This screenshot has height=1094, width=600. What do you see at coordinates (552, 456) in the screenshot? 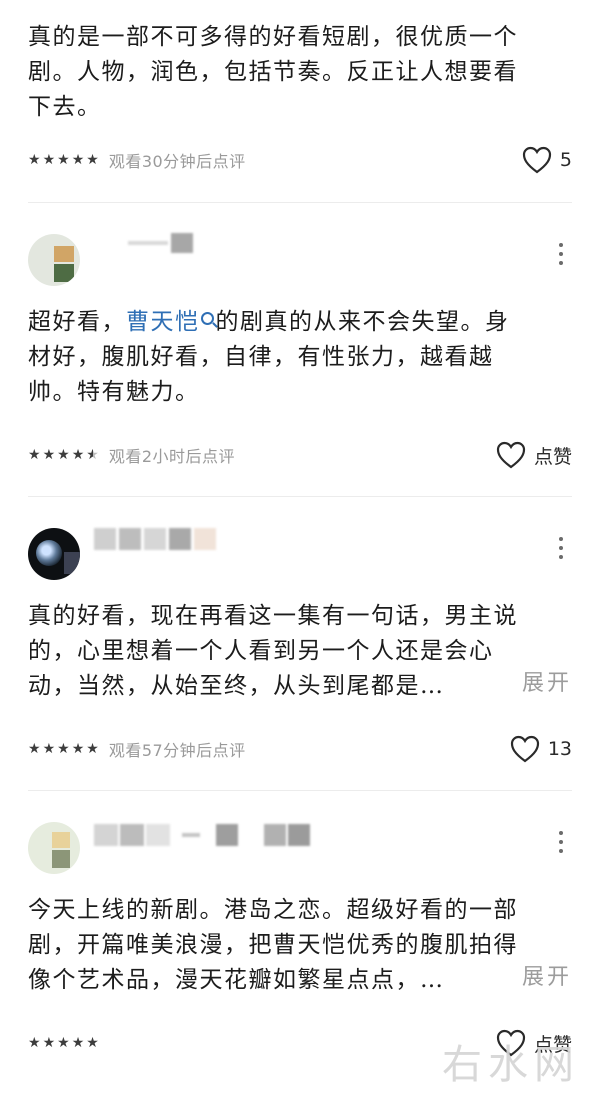
I see `like-label: 点赞` at bounding box center [552, 456].